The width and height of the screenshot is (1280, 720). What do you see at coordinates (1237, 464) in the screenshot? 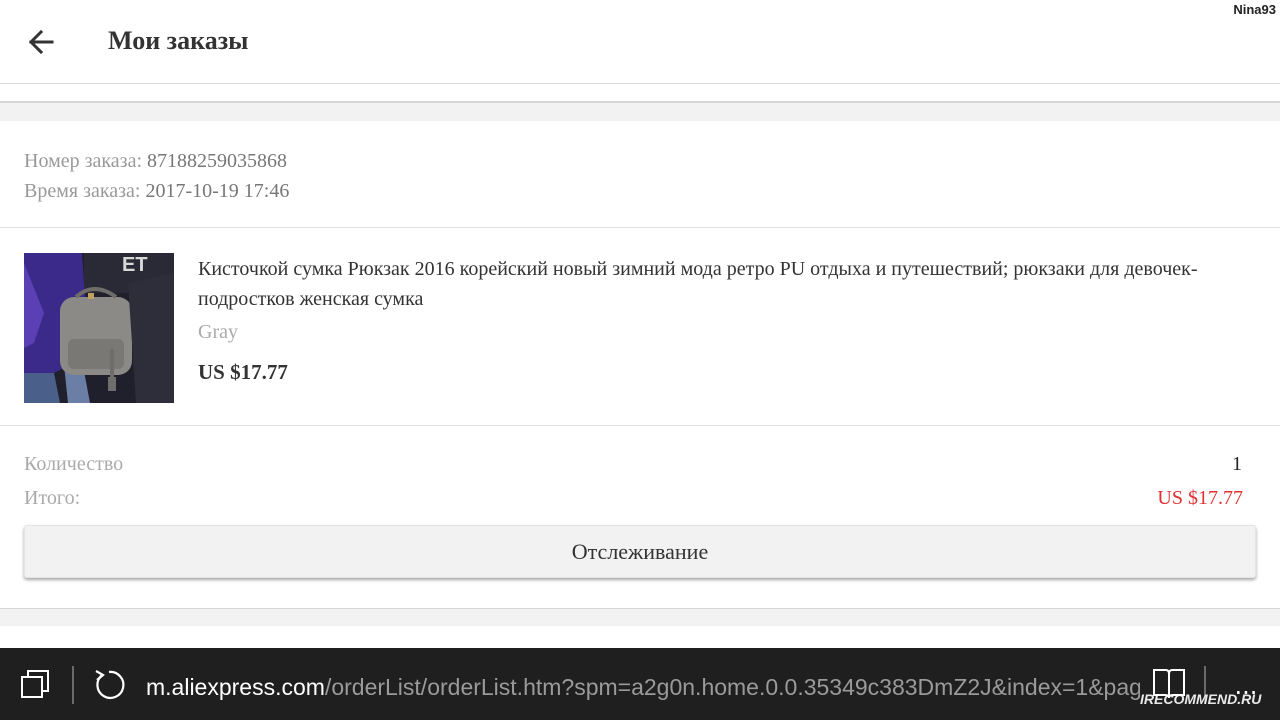
I see `quantity-value: 1` at bounding box center [1237, 464].